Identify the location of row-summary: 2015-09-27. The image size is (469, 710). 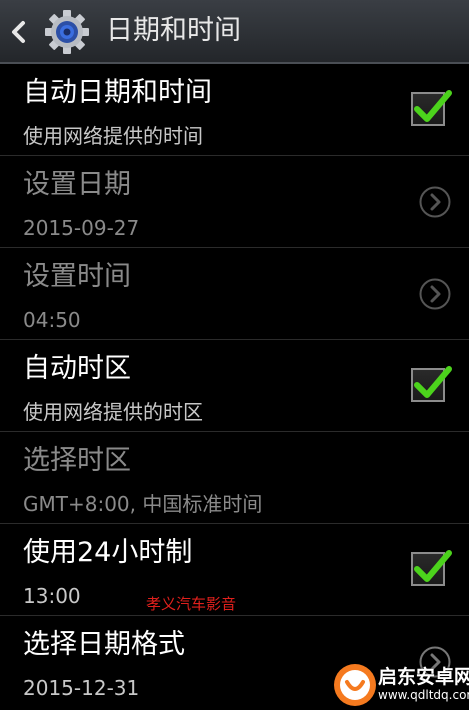
(81, 228).